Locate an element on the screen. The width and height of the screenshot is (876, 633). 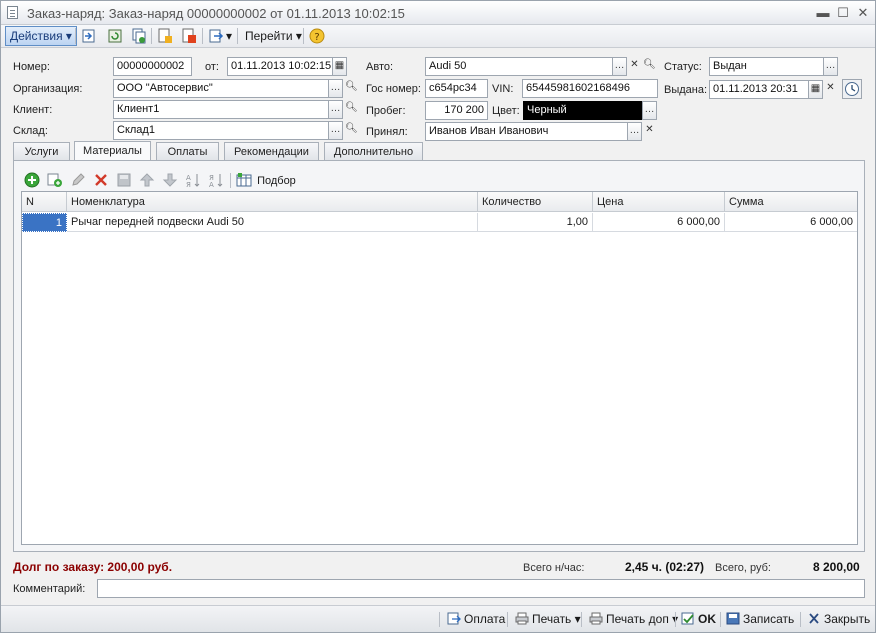
end-edit-icon is located at coordinates (124, 180).